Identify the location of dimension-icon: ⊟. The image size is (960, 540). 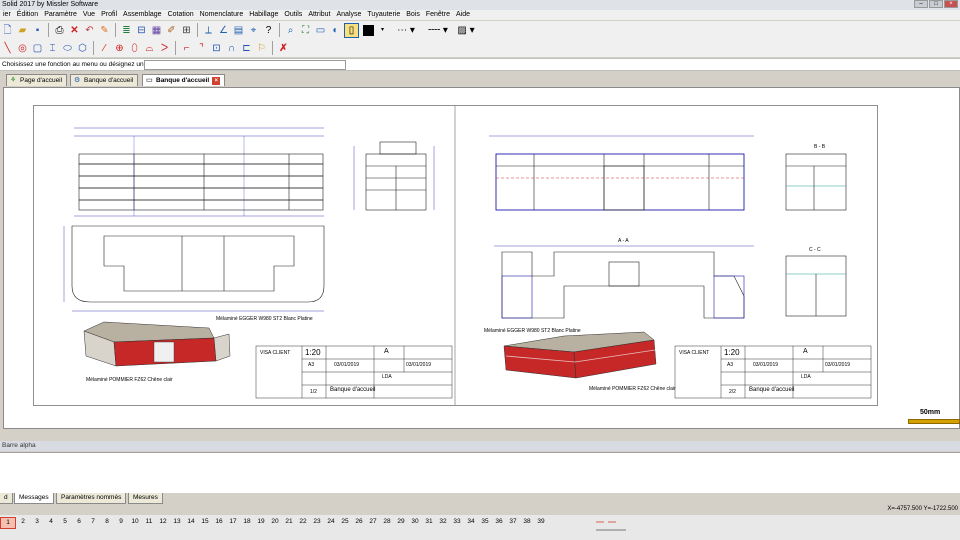
(141, 30).